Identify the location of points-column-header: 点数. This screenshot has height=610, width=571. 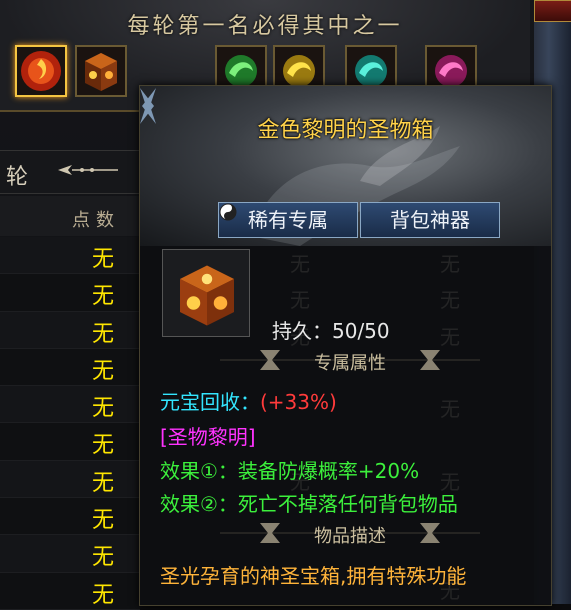
(96, 220).